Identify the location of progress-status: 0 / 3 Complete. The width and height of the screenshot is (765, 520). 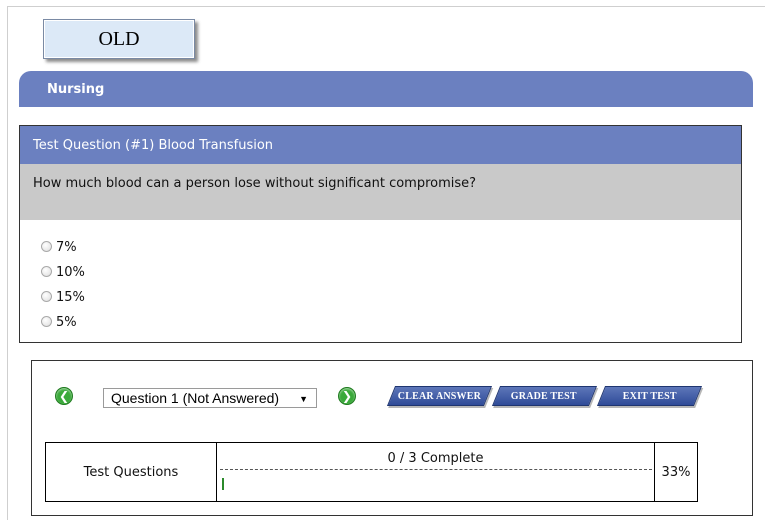
(435, 458).